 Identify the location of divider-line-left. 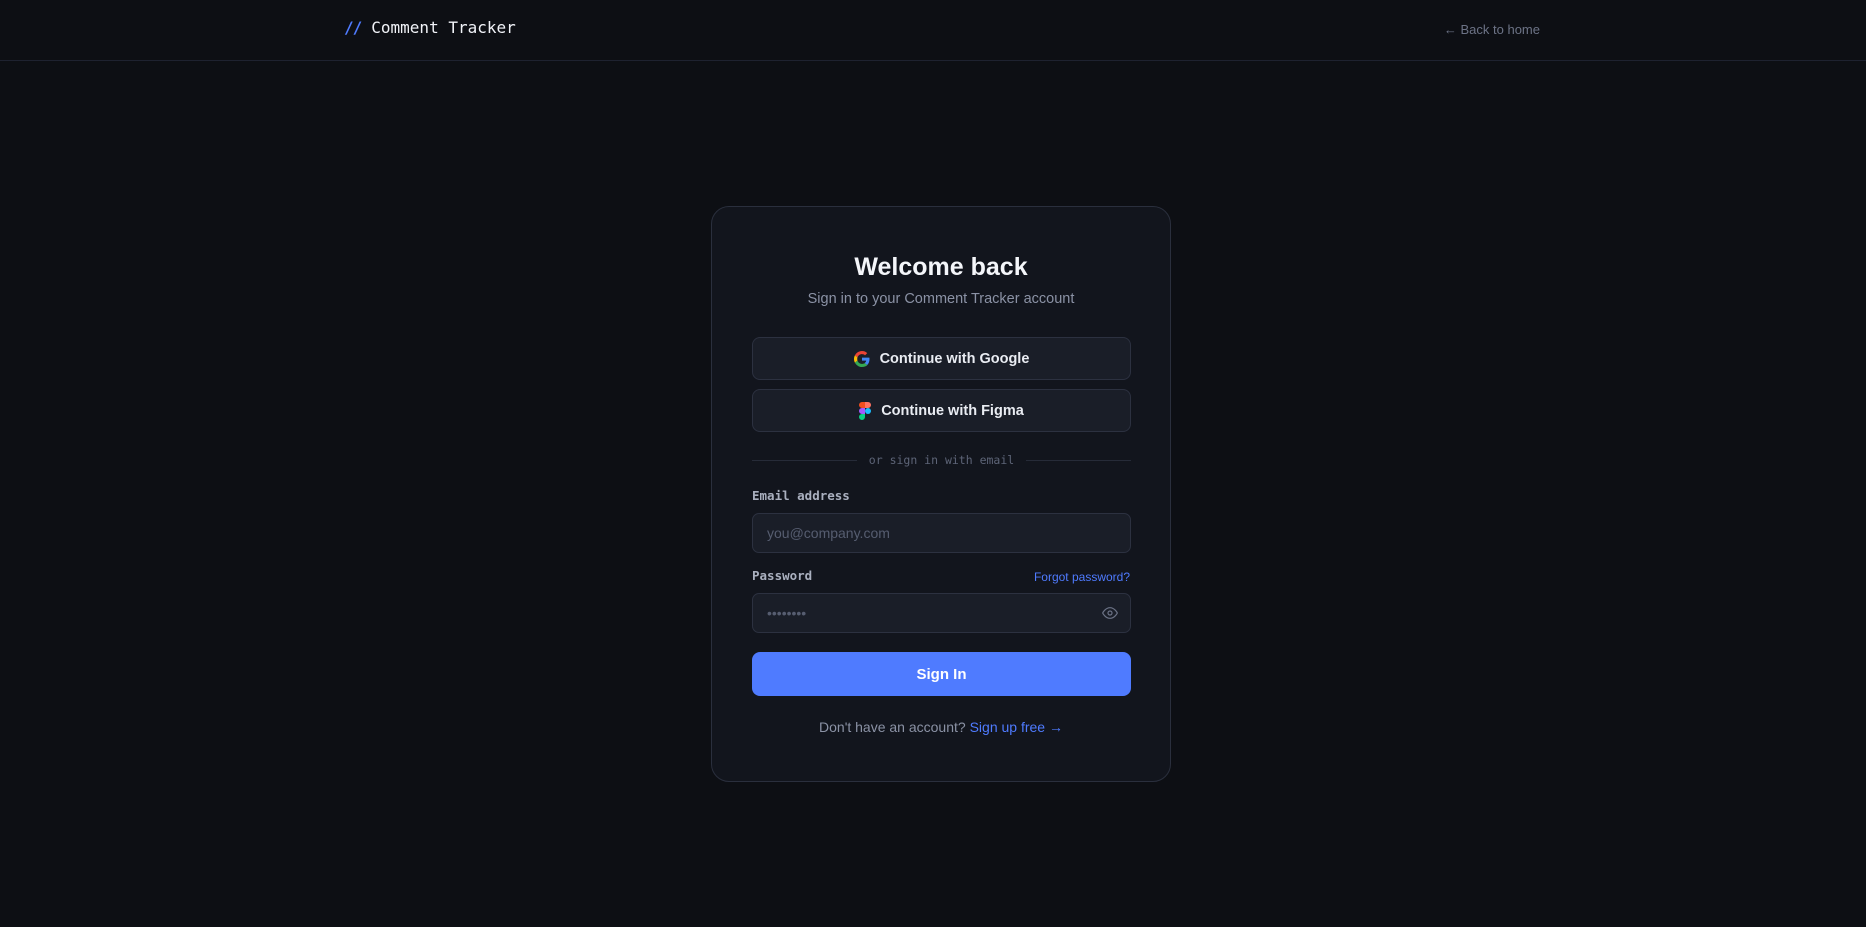
(804, 460).